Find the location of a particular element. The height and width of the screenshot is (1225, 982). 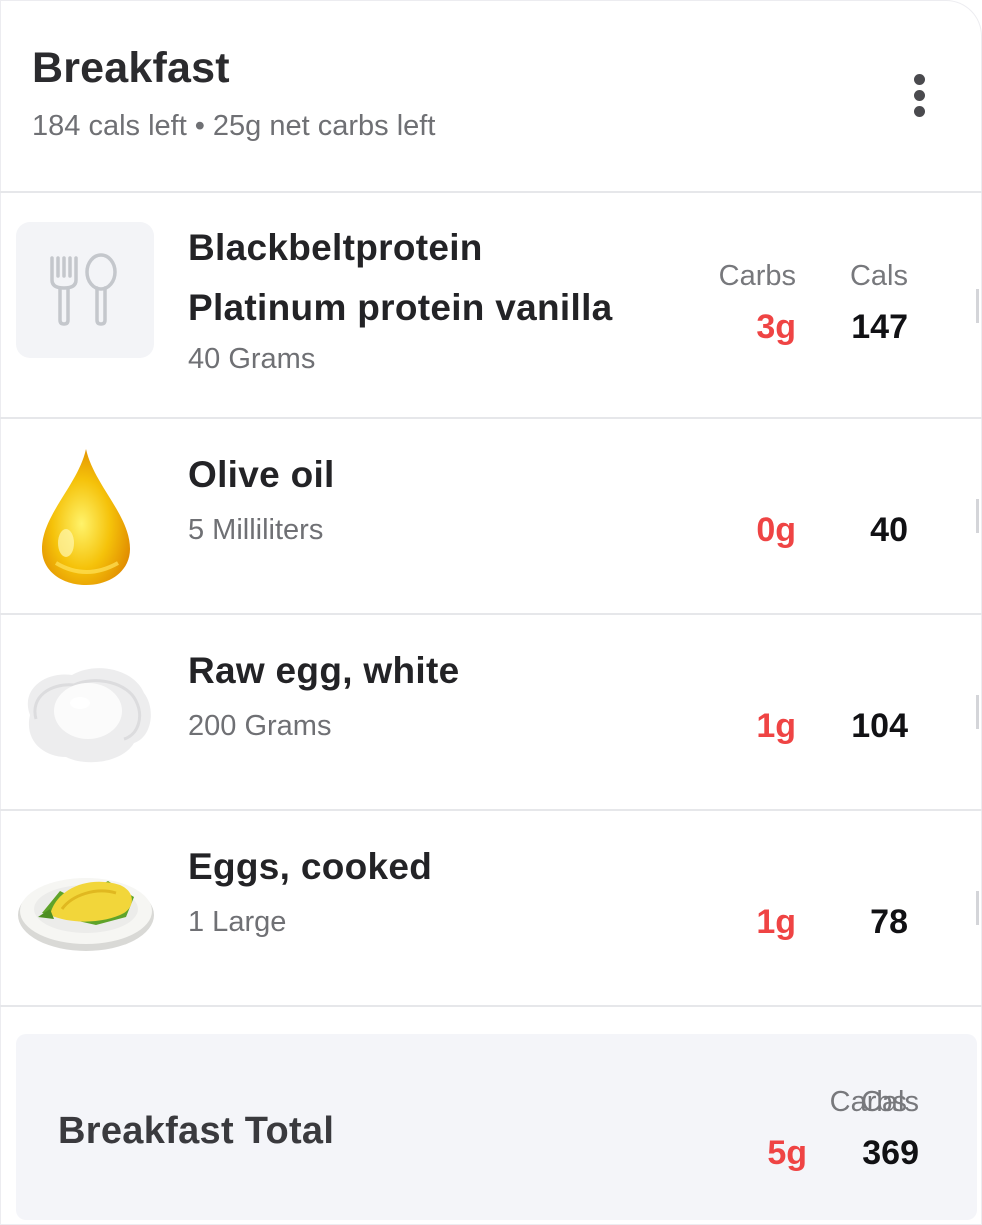

omelette-plate-icon is located at coordinates (86, 921).